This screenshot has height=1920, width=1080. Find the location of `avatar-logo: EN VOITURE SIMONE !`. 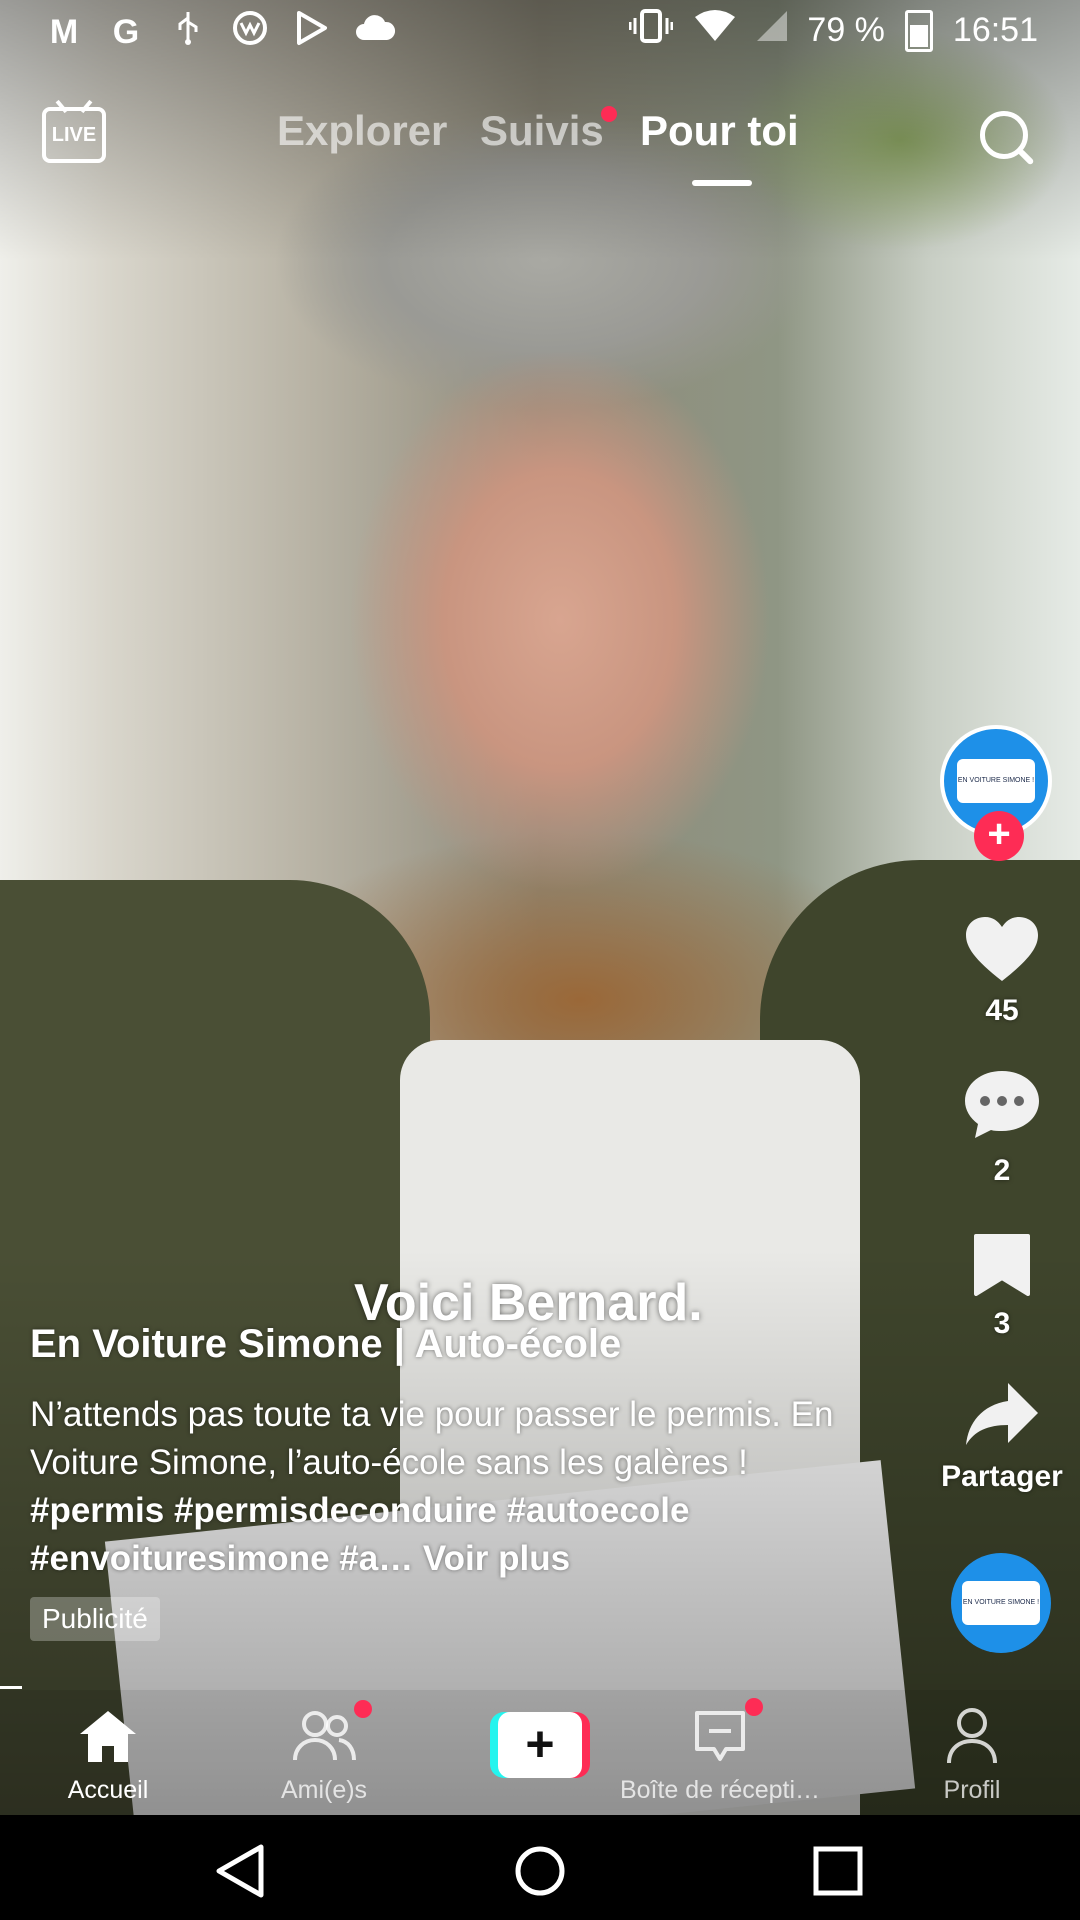

avatar-logo: EN VOITURE SIMONE ! is located at coordinates (996, 781).